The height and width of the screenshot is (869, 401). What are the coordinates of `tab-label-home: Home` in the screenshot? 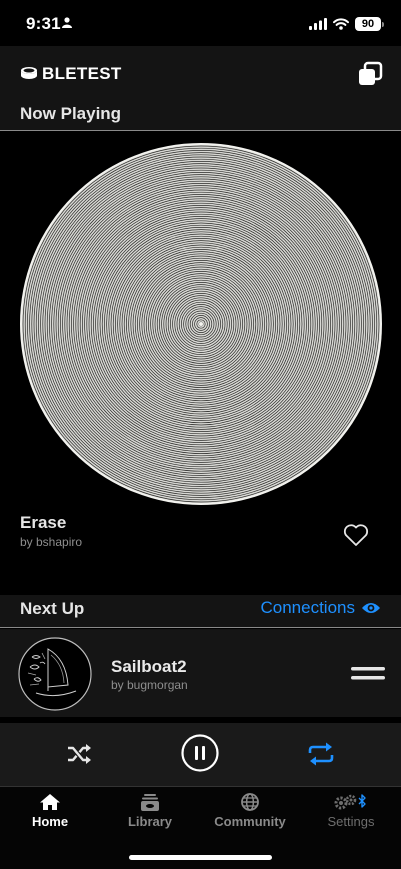 It's located at (50, 821).